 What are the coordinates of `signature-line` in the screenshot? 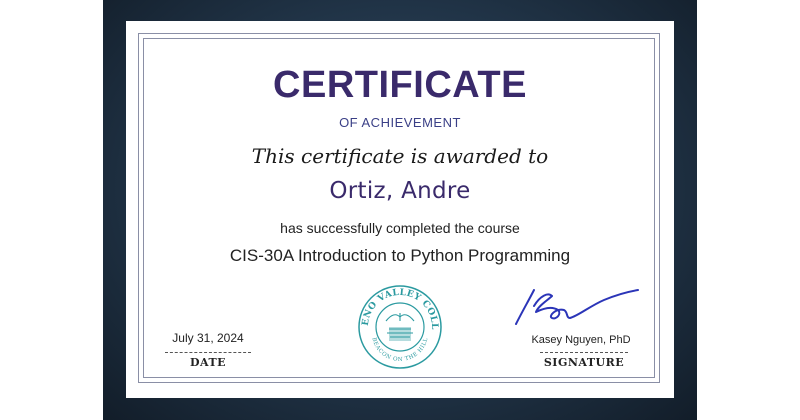 It's located at (584, 352).